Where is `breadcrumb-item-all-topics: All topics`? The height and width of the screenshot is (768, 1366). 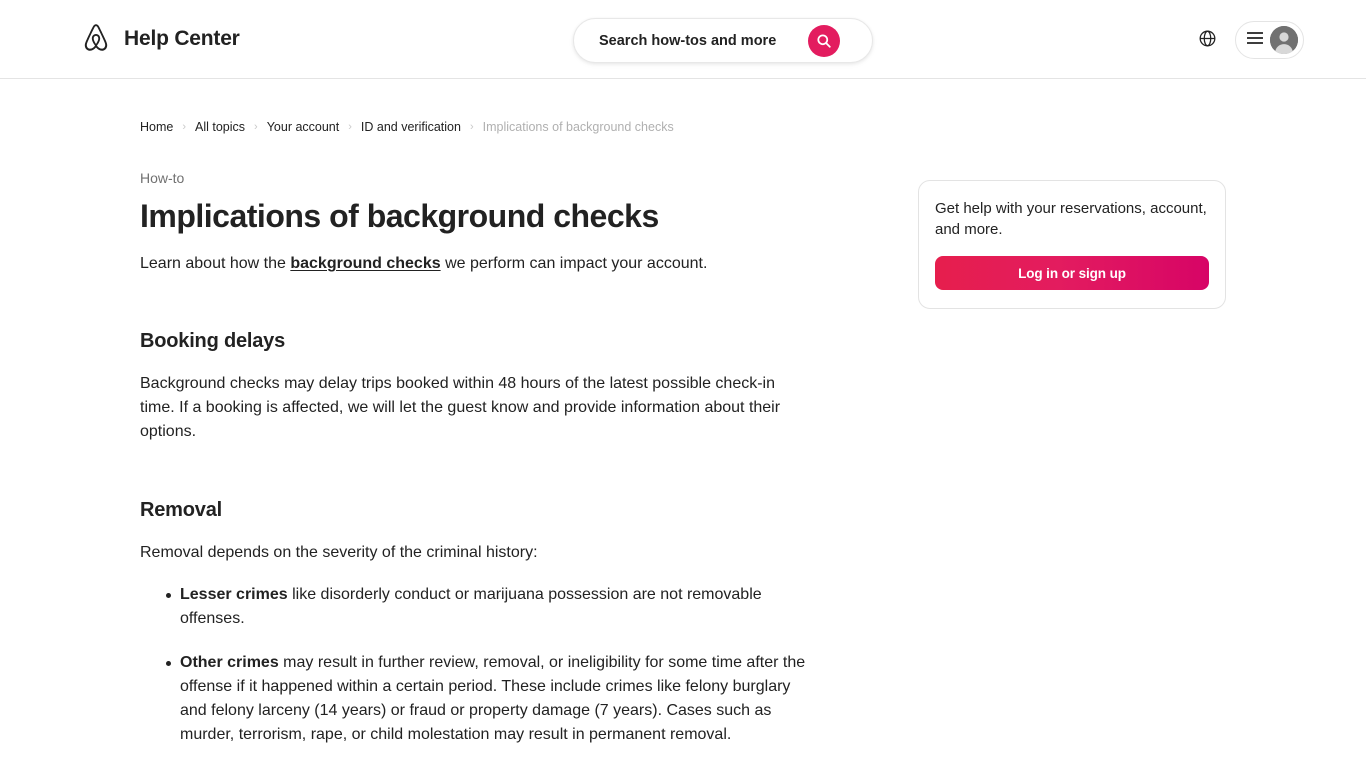 breadcrumb-item-all-topics: All topics is located at coordinates (220, 127).